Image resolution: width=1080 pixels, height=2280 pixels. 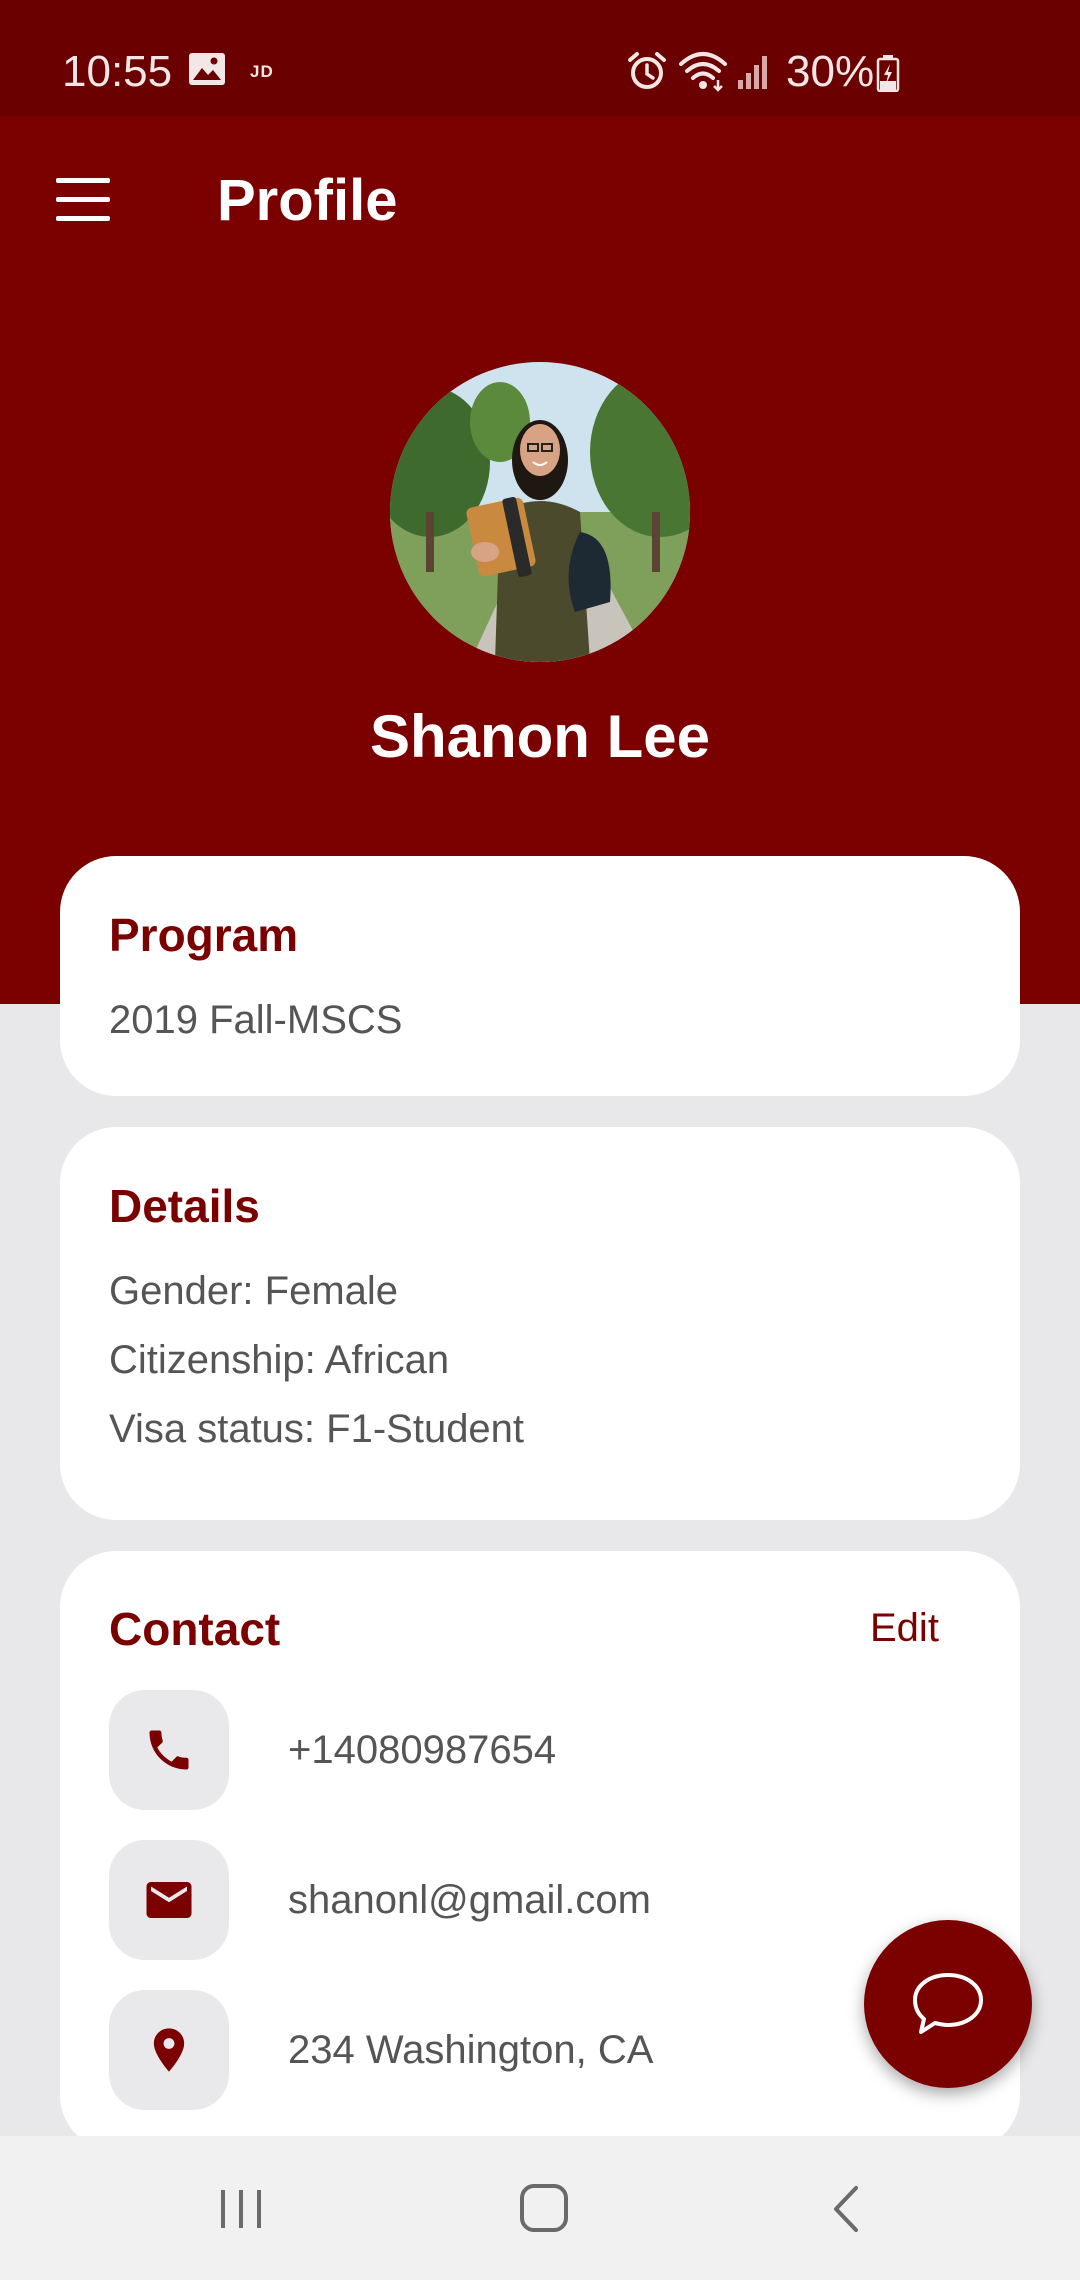 What do you see at coordinates (184, 1206) in the screenshot?
I see `details-title: Details` at bounding box center [184, 1206].